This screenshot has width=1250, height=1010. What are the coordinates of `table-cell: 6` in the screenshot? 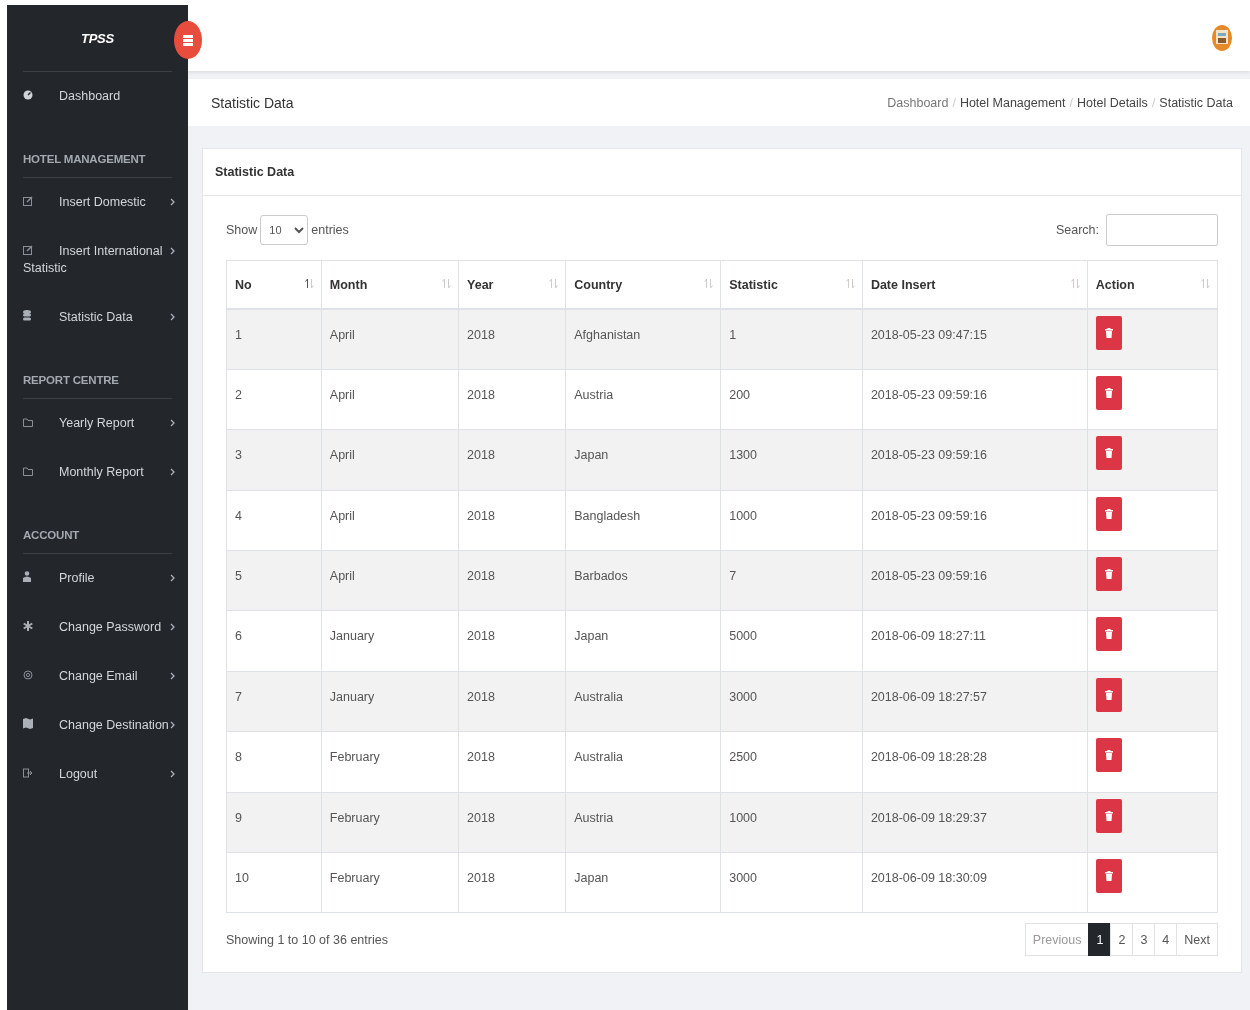 It's located at (238, 636).